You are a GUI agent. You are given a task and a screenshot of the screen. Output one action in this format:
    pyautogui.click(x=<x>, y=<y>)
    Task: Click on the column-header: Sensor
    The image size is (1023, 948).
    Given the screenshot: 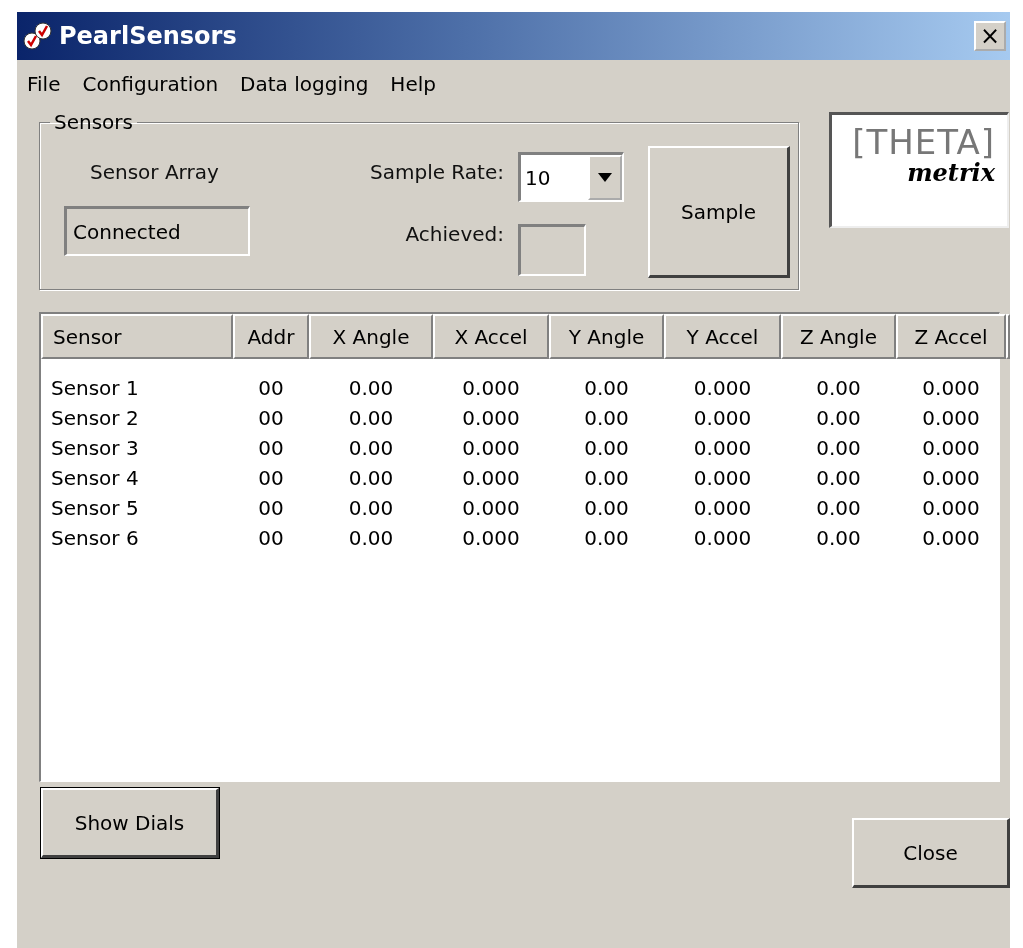 What is the action you would take?
    pyautogui.click(x=137, y=336)
    